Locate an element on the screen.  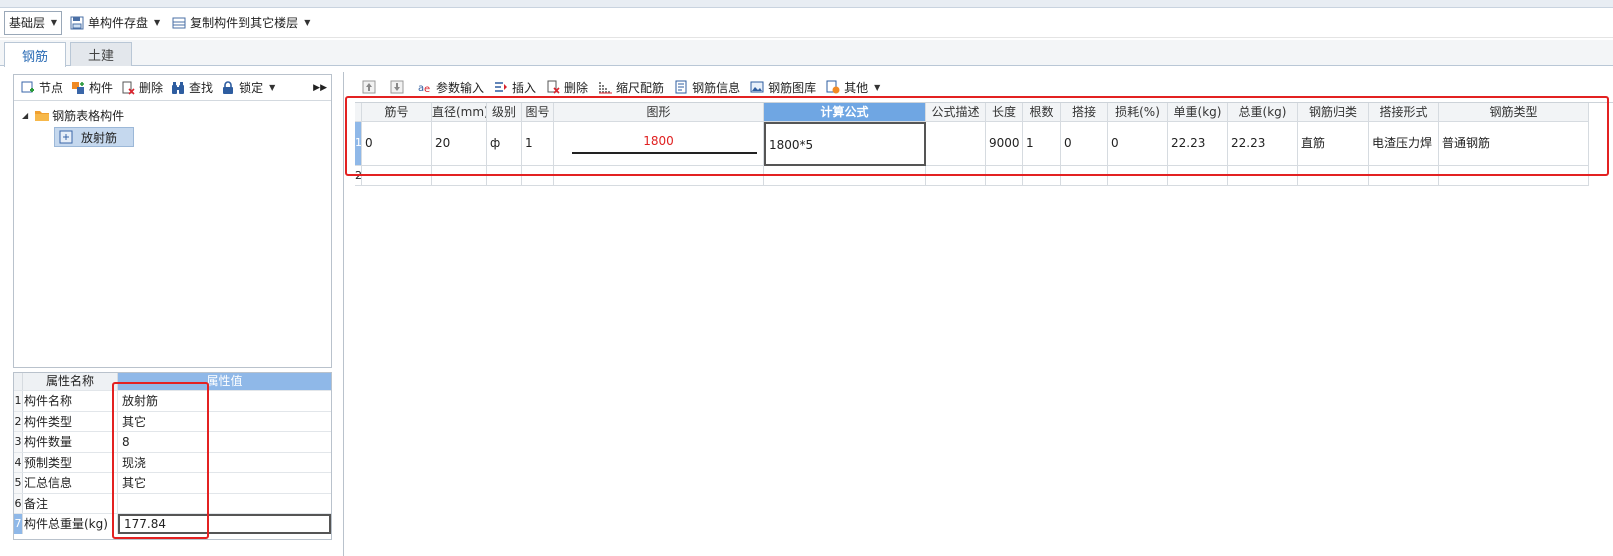
property-row: 1 构件名称 放射筋 is located at coordinates (172, 400).